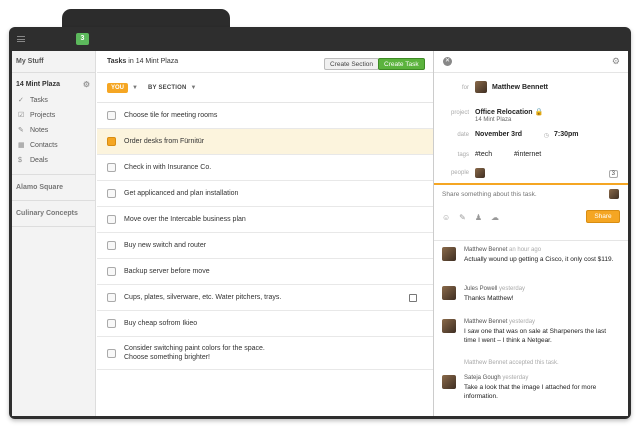  I want to click on people-count-badge: 3, so click(613, 174).